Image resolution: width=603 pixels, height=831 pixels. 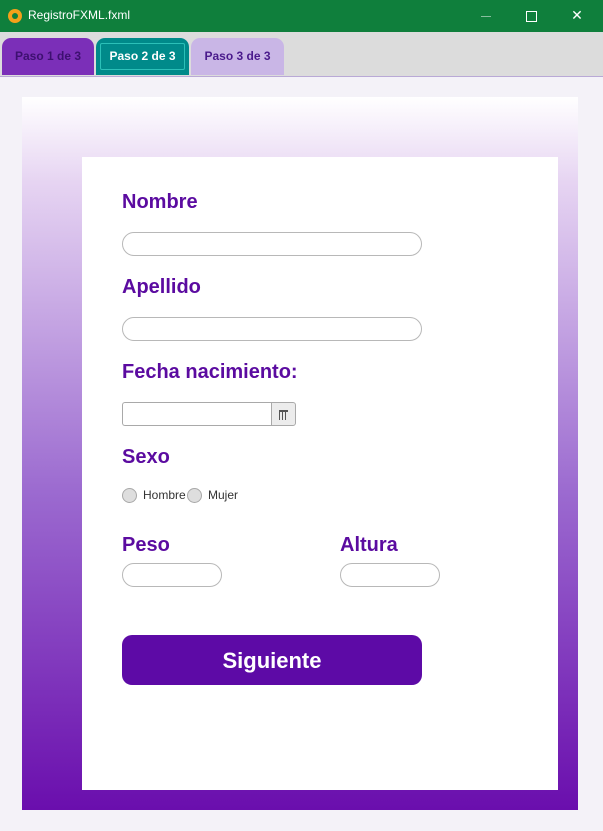 What do you see at coordinates (79, 15) in the screenshot?
I see `window-title: RegistroFXML.fxml` at bounding box center [79, 15].